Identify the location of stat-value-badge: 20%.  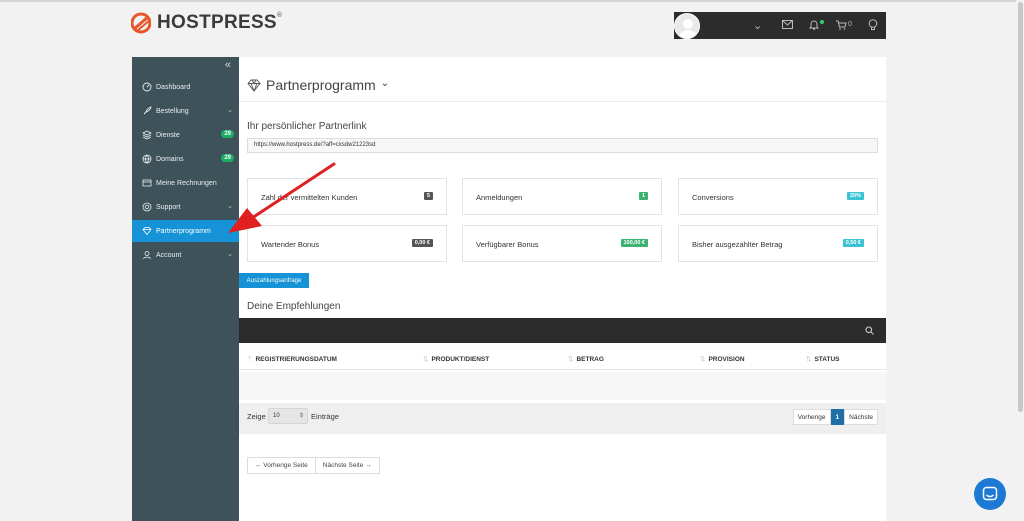
(855, 196).